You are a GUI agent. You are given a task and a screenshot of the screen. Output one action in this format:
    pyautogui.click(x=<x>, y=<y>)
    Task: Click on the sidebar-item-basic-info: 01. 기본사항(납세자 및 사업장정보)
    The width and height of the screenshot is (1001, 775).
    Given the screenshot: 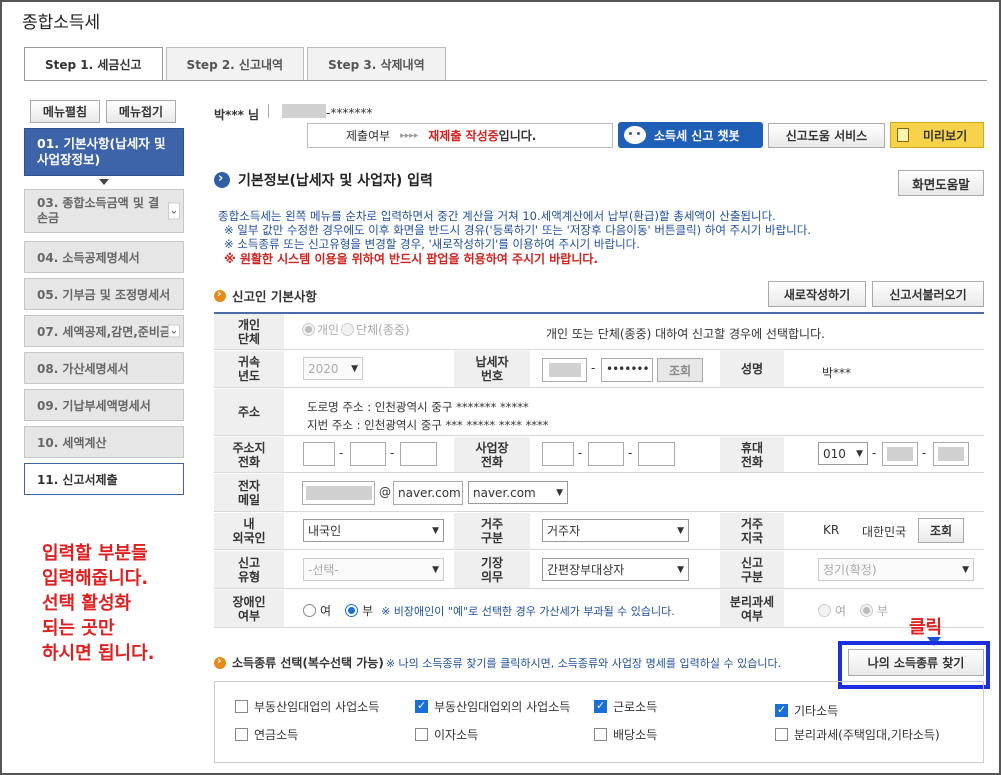 What is the action you would take?
    pyautogui.click(x=104, y=152)
    